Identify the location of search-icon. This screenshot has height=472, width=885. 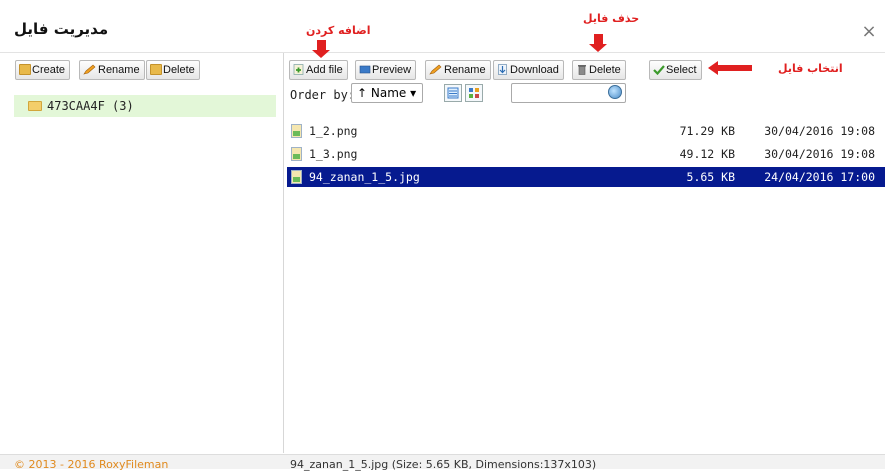
(615, 92).